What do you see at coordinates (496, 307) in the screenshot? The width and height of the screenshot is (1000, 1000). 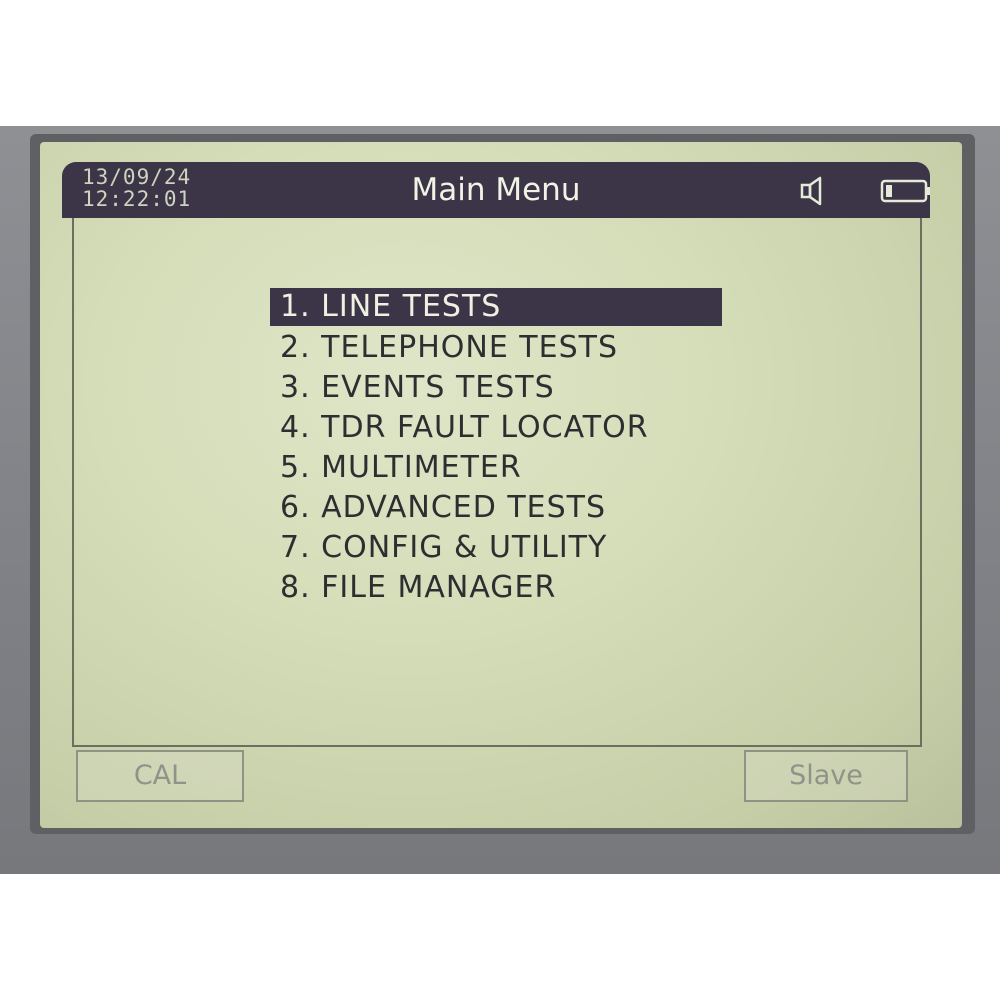 I see `menu-item-line-tests: 1. LINE TESTS` at bounding box center [496, 307].